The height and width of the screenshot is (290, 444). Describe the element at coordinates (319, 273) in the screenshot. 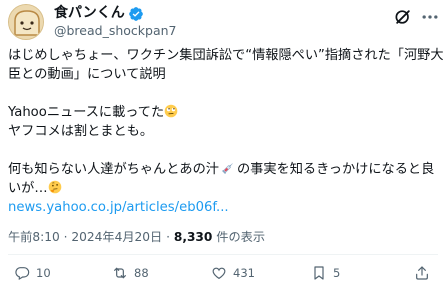

I see `bookmark-icon` at that location.